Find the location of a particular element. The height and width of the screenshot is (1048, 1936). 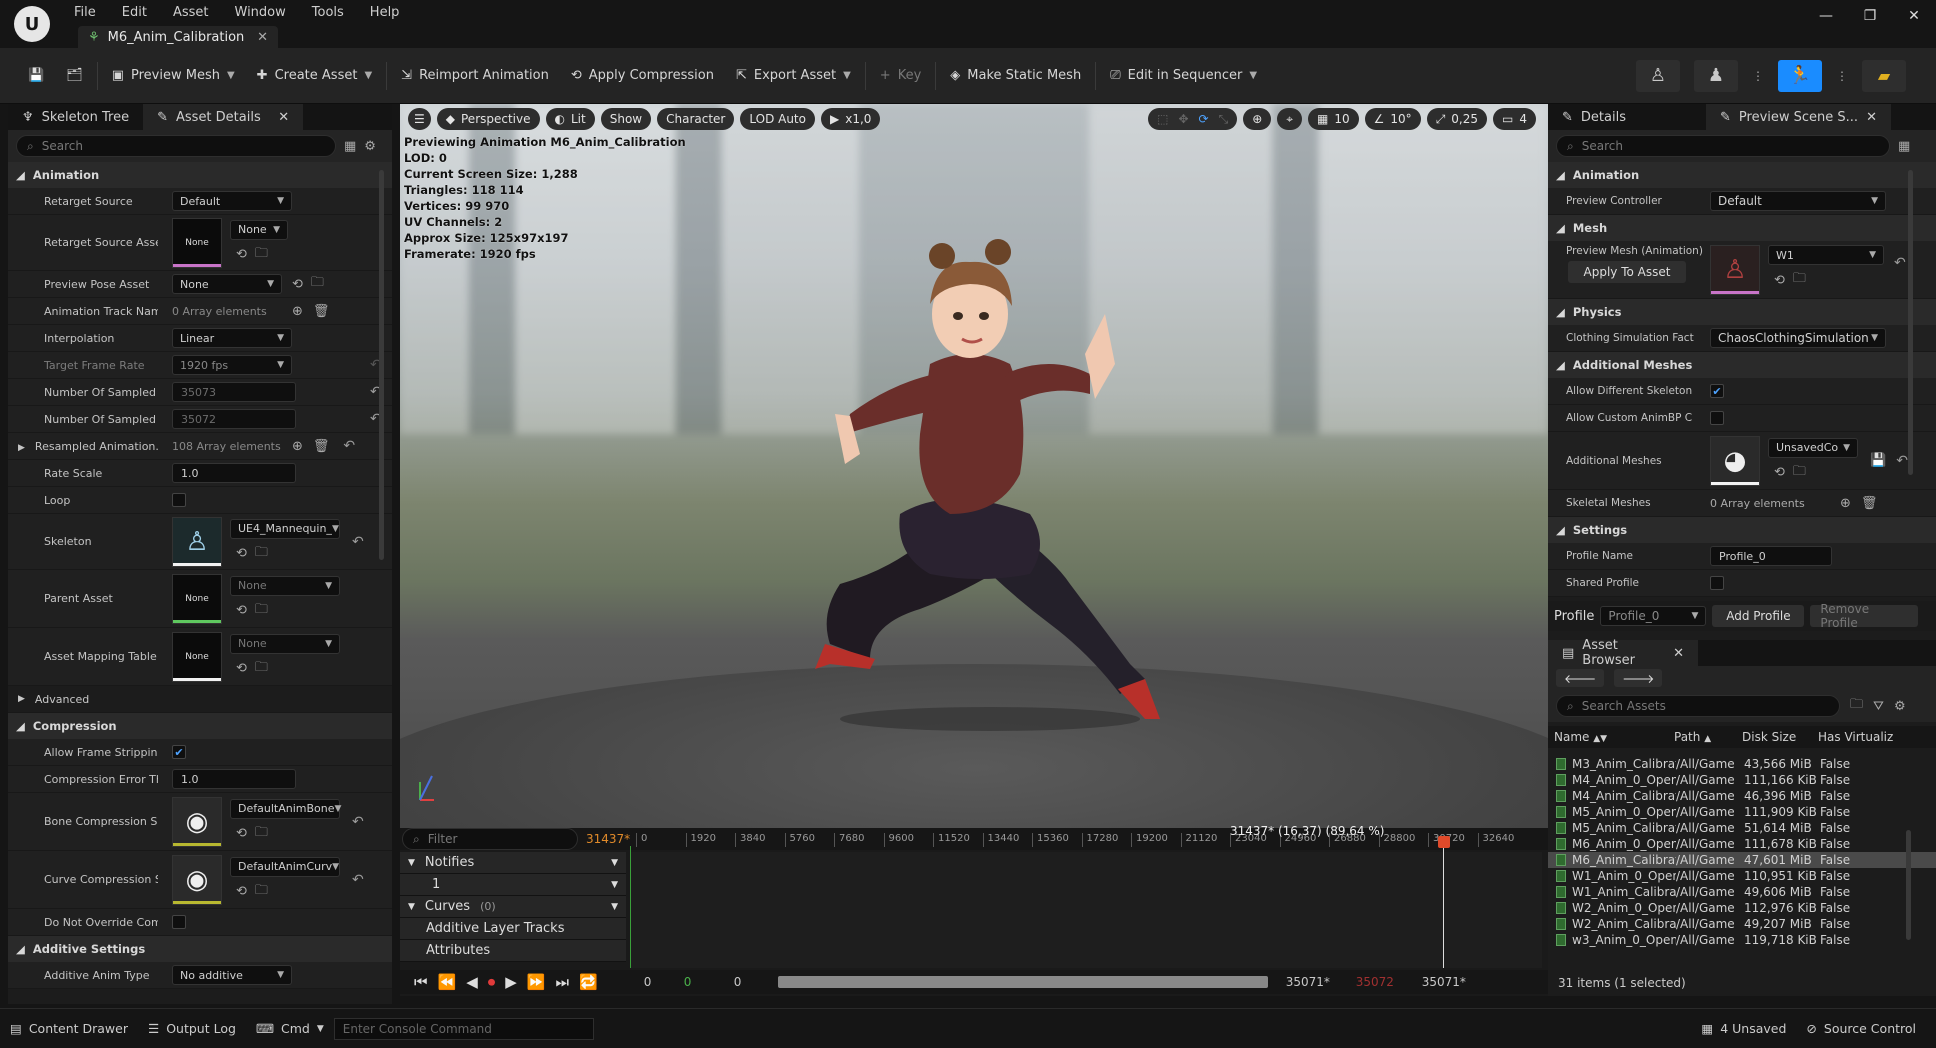

unsaved-button: ▦ 4 Unsaved is located at coordinates (1743, 1029).